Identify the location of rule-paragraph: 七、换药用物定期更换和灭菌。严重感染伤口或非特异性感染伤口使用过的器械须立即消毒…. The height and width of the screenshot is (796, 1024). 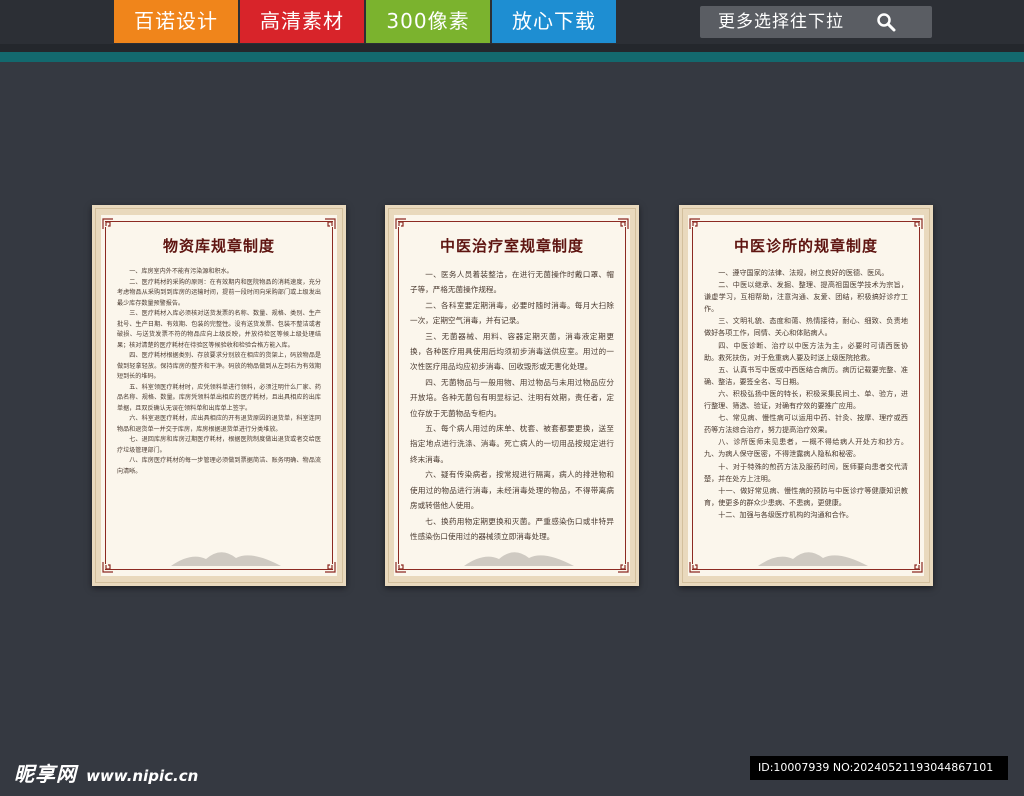
(512, 528).